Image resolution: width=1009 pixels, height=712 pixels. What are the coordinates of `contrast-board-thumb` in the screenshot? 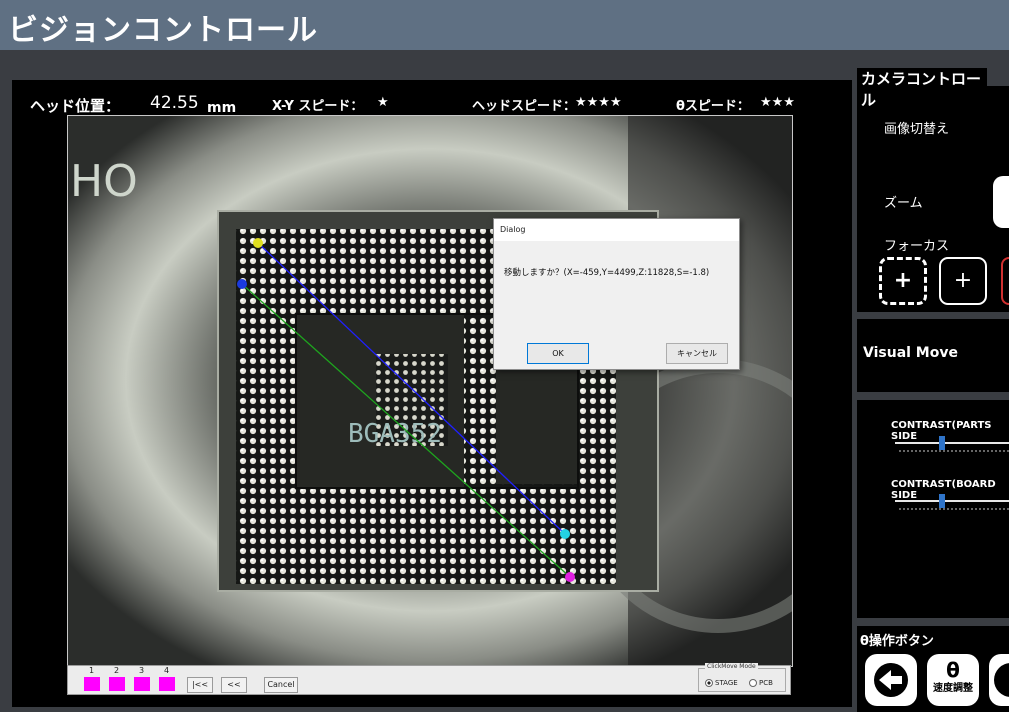 It's located at (942, 501).